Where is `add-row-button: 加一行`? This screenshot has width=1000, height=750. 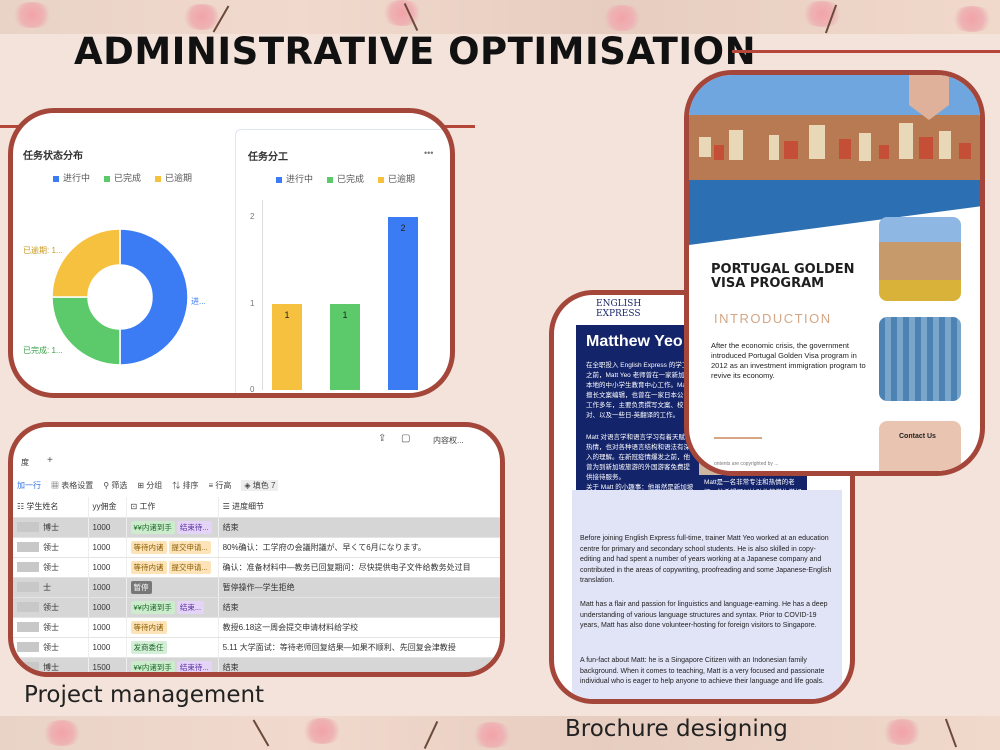 add-row-button: 加一行 is located at coordinates (29, 485).